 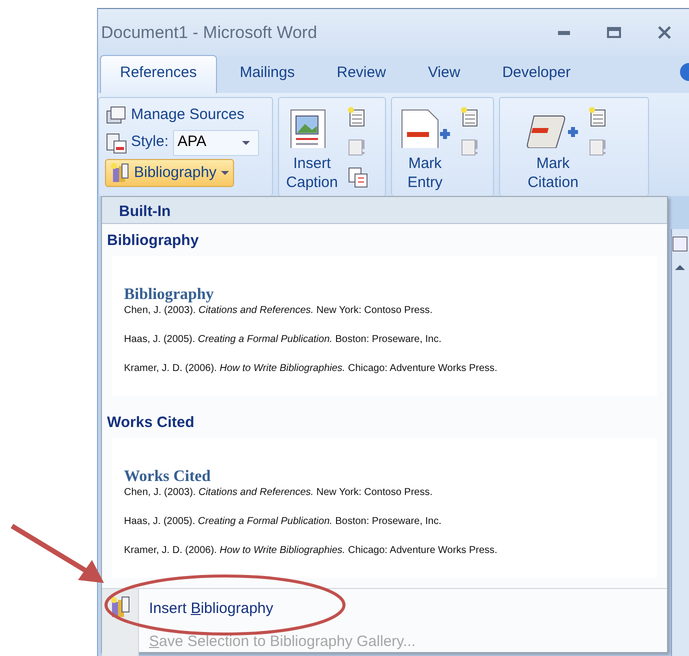 What do you see at coordinates (209, 33) in the screenshot?
I see `window-title: Document1 - Microsoft Word` at bounding box center [209, 33].